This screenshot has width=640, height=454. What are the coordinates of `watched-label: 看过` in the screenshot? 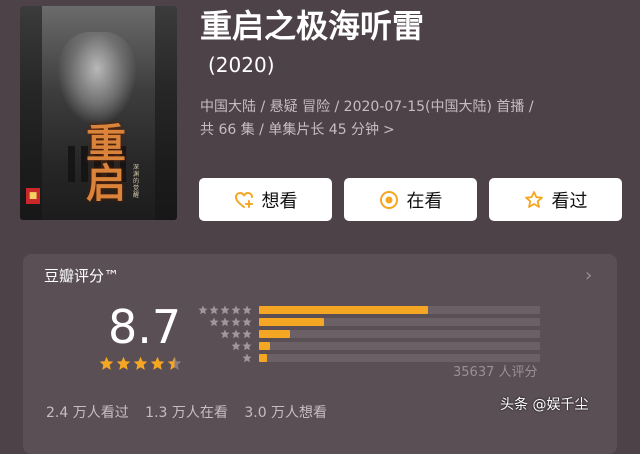 It's located at (569, 201).